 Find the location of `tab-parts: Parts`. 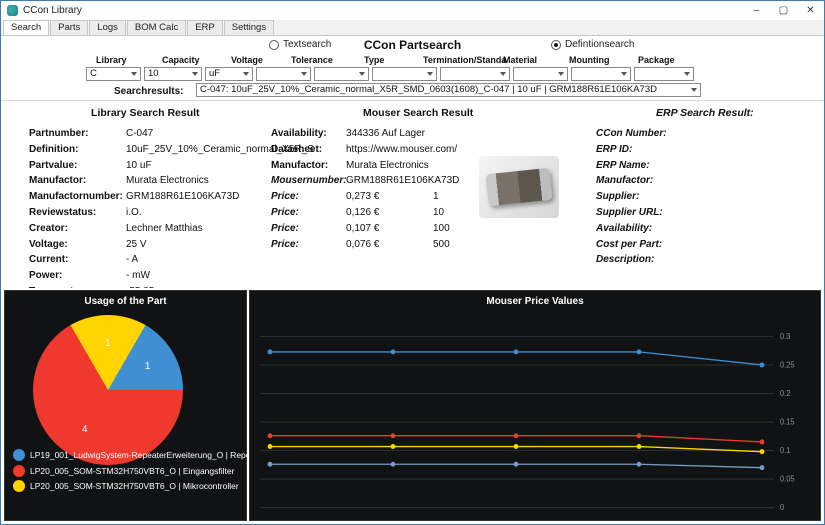

tab-parts: Parts is located at coordinates (69, 27).